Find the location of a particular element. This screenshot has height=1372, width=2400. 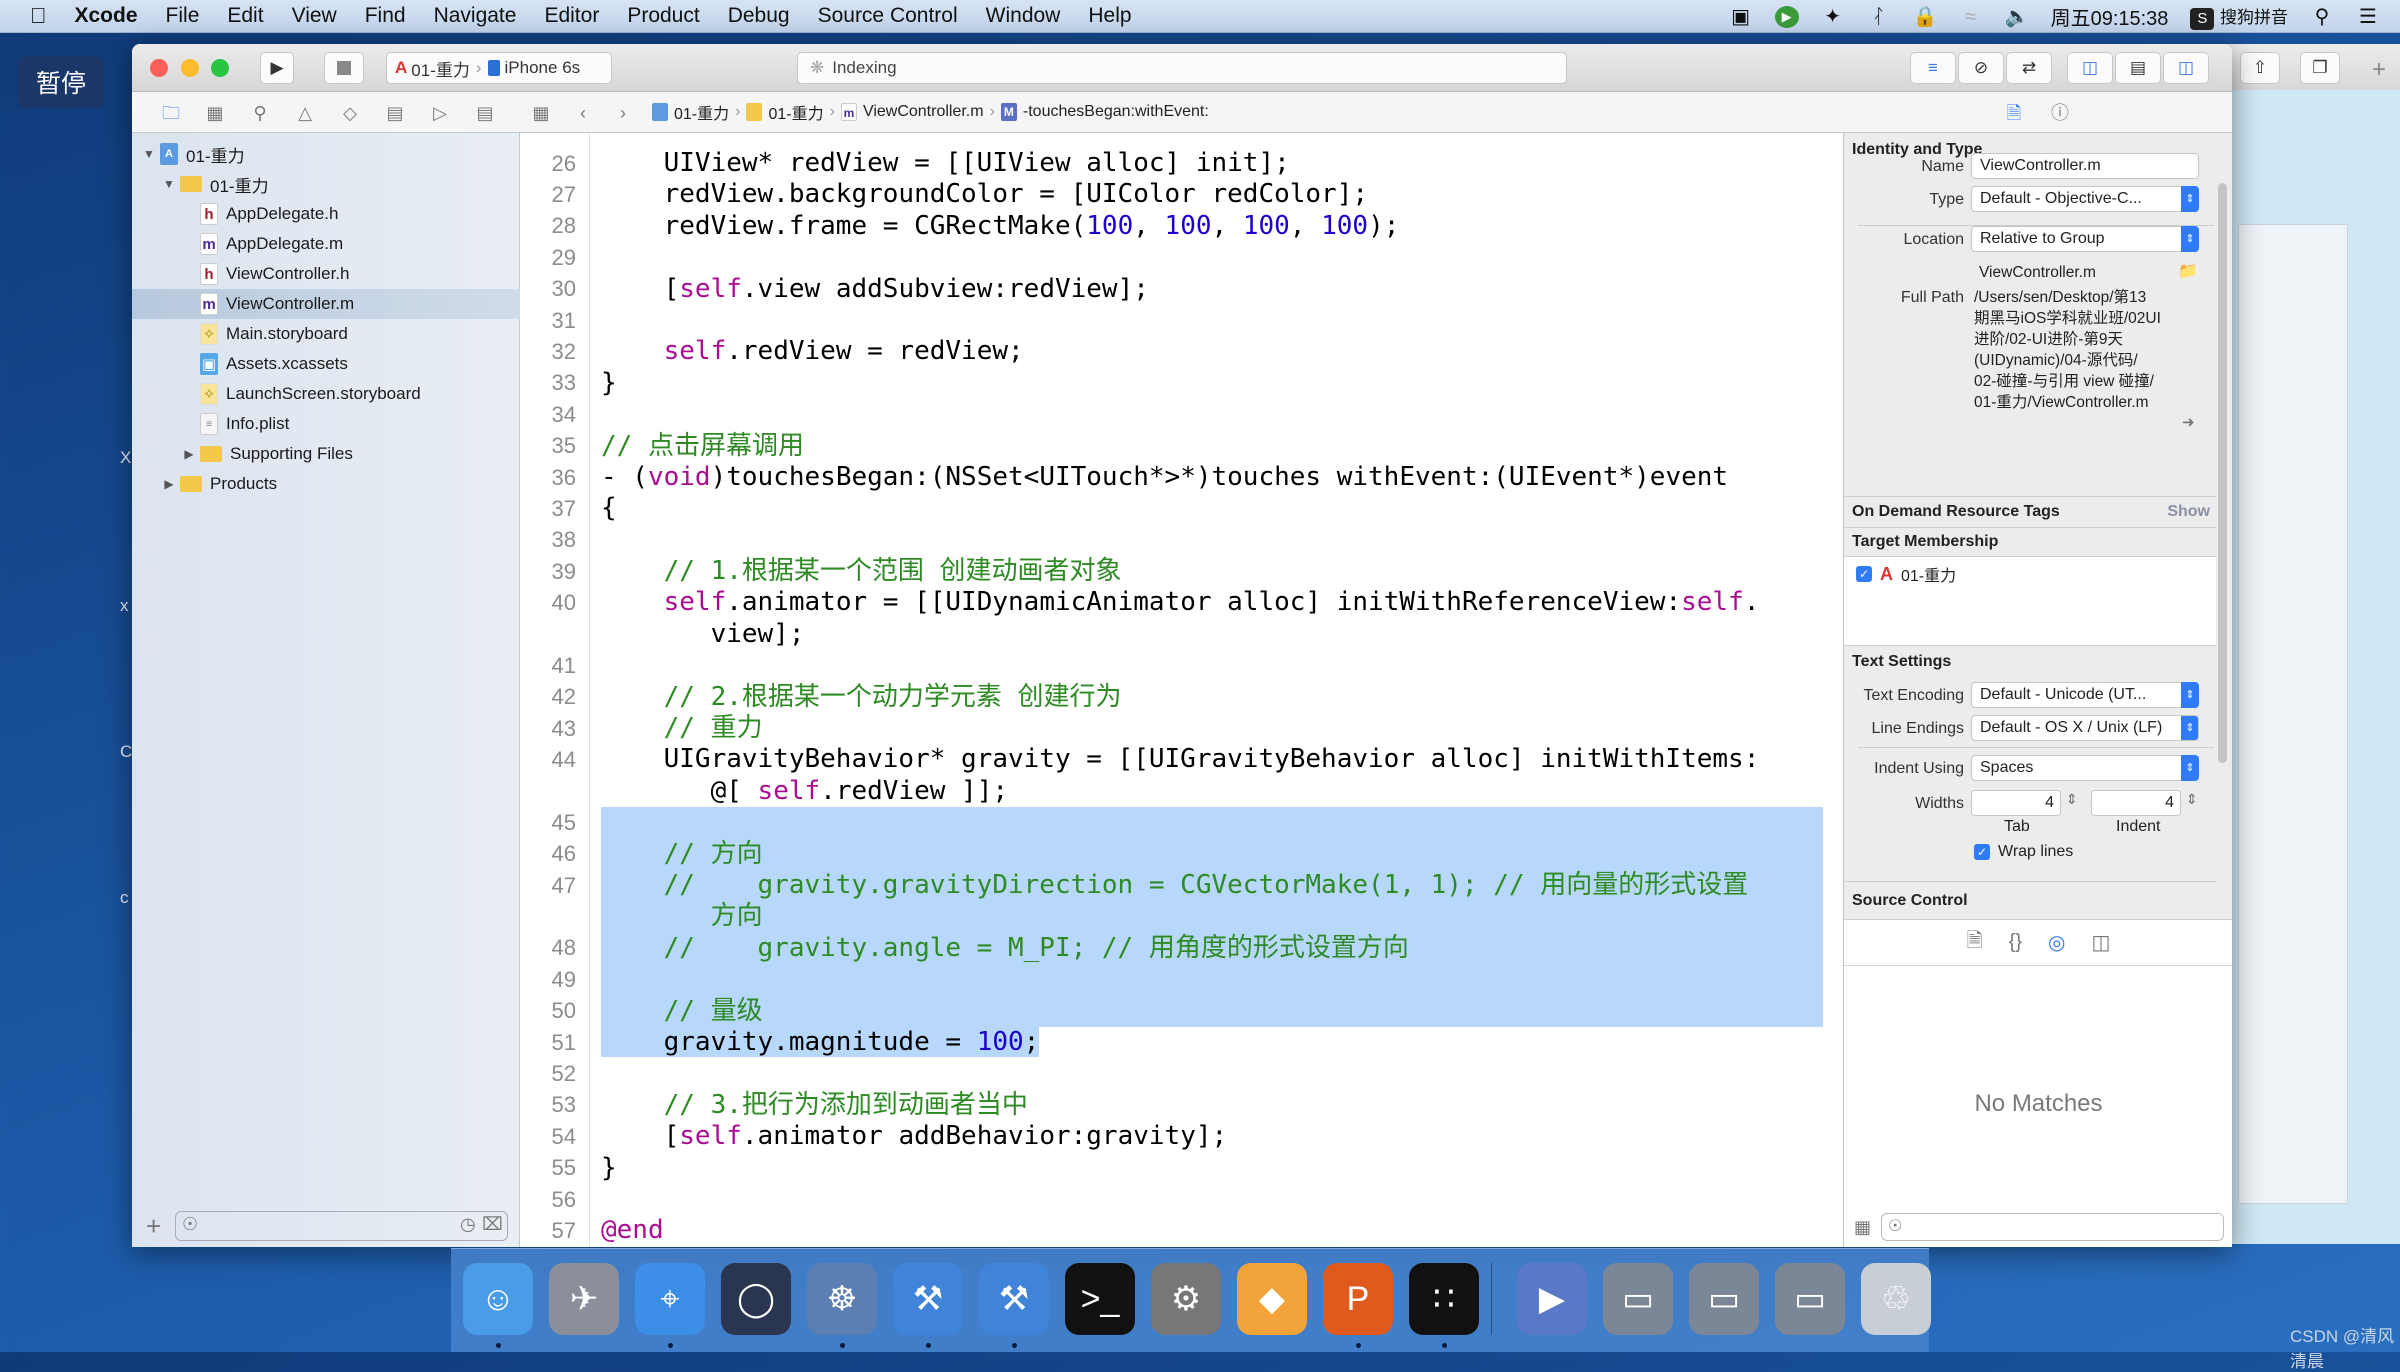

indent-width-stepper: ⇕ is located at coordinates (2192, 799).